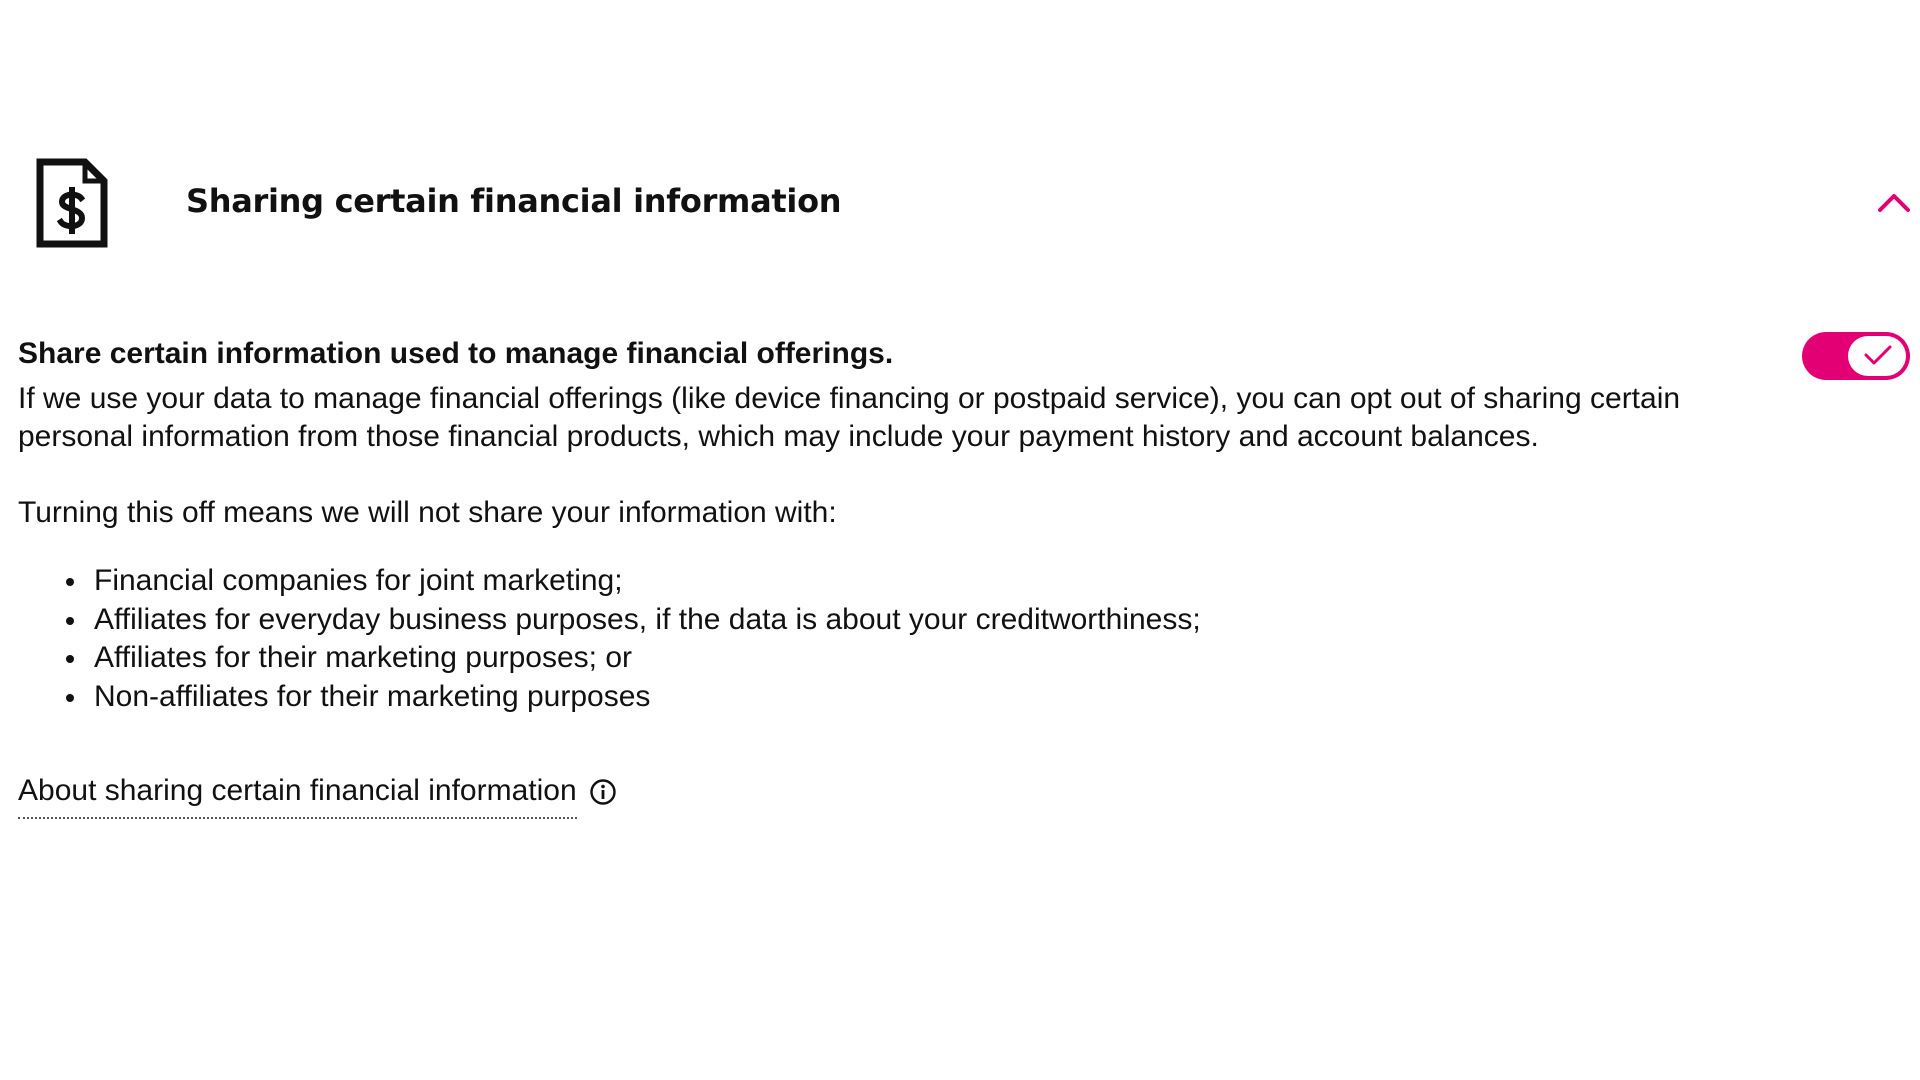  Describe the element at coordinates (960, 205) in the screenshot. I see `accordion-header: Sharing certain financial information` at that location.